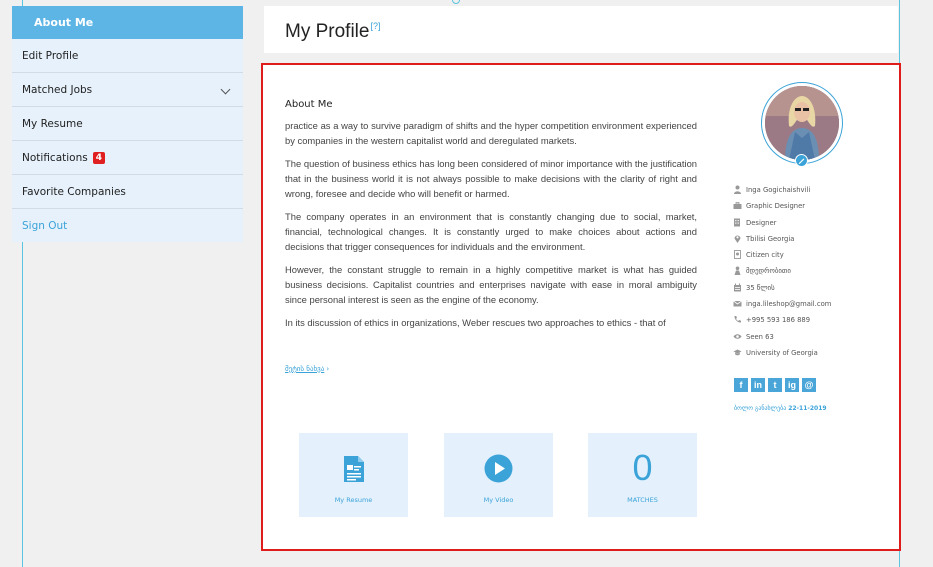  Describe the element at coordinates (456, 2) in the screenshot. I see `guide-handle` at that location.